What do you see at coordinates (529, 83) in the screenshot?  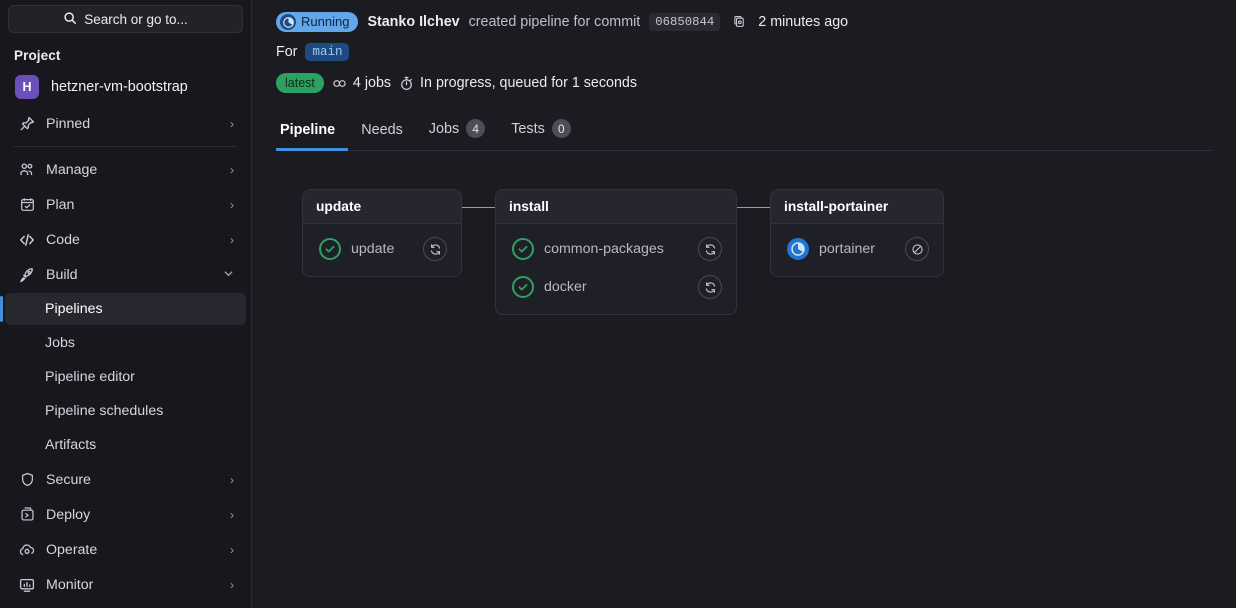 I see `pipeline-duration-text: In progress, queued for 1 seconds` at bounding box center [529, 83].